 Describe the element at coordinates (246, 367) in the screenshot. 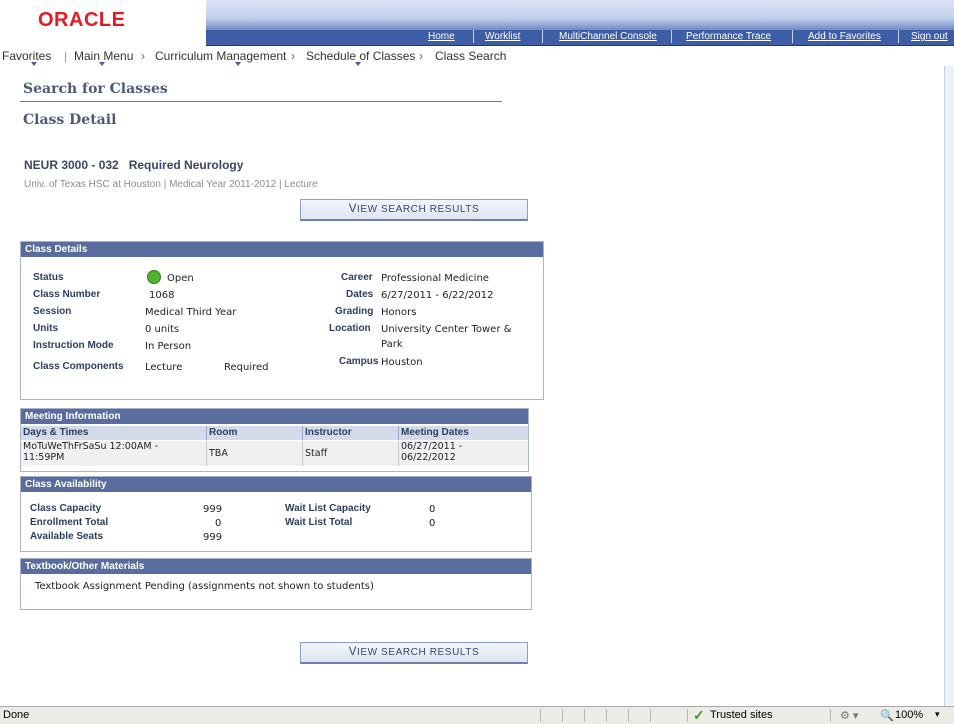

I see `class-components-required: Required` at that location.